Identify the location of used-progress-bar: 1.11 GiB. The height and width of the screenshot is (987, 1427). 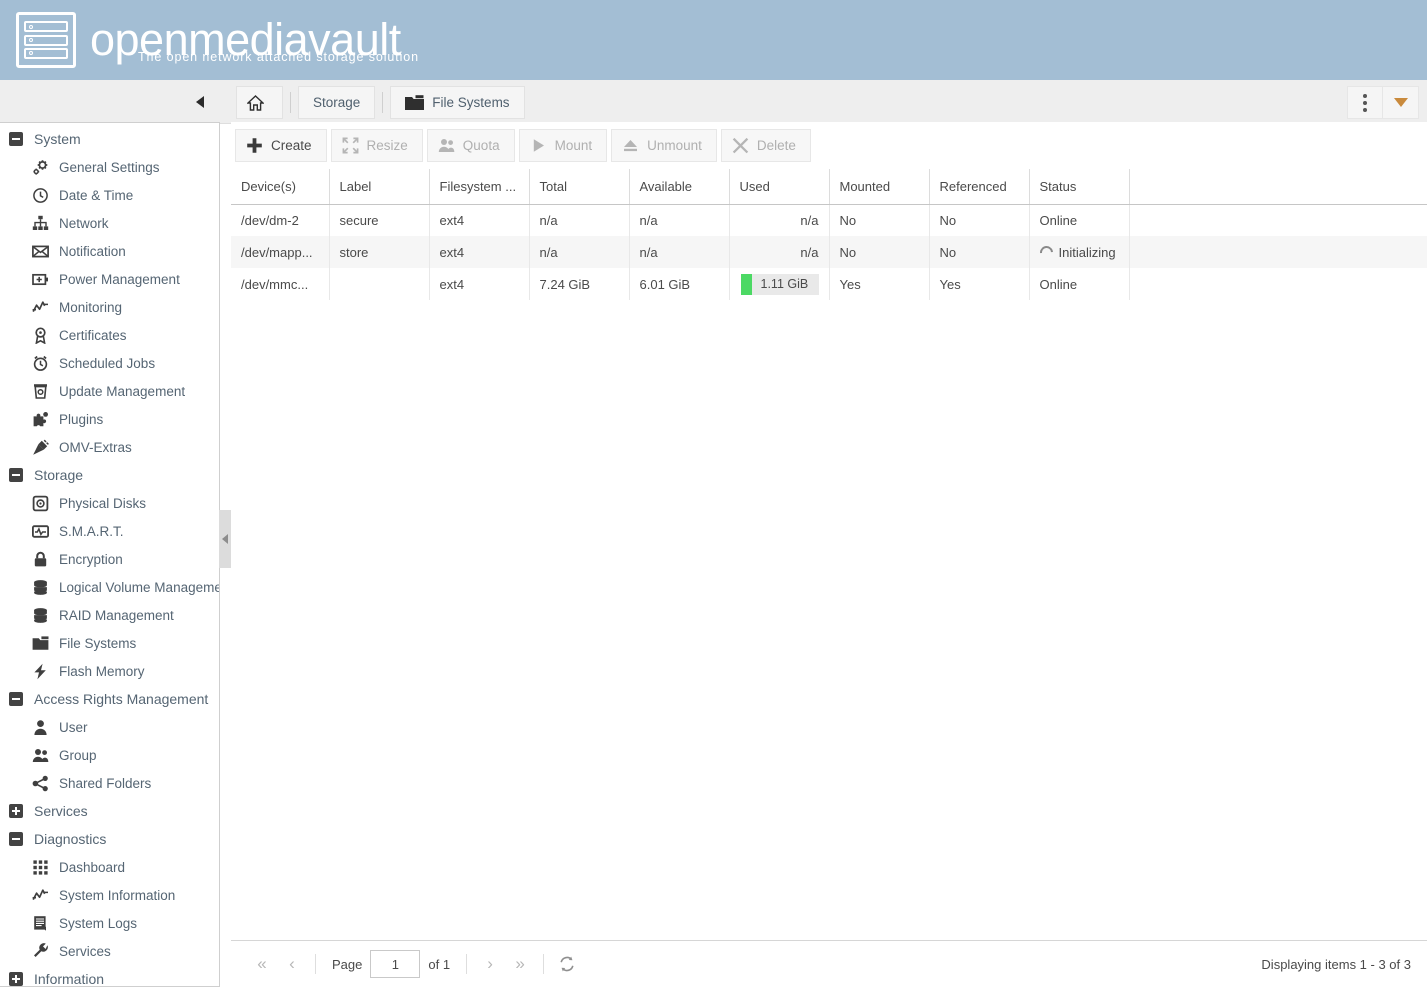
(779, 284).